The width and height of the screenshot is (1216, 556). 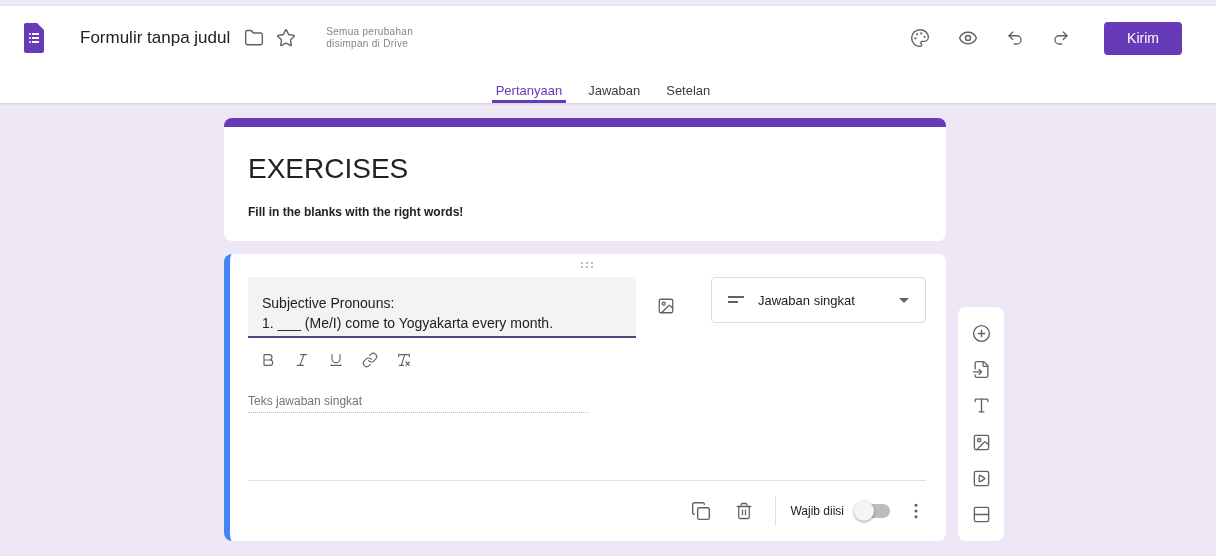 What do you see at coordinates (370, 38) in the screenshot?
I see `save-status: Semua perubahan disimpan di Drive` at bounding box center [370, 38].